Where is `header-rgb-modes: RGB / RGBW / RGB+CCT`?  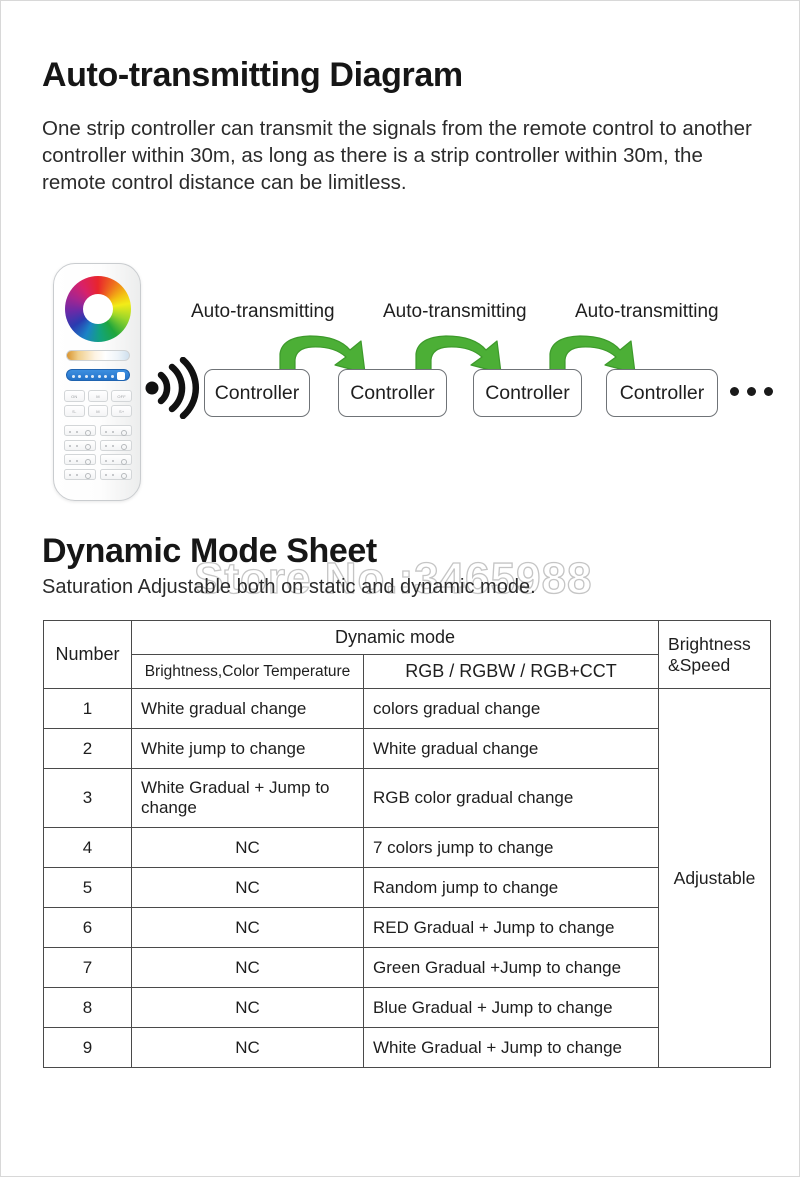 header-rgb-modes: RGB / RGBW / RGB+CCT is located at coordinates (511, 671).